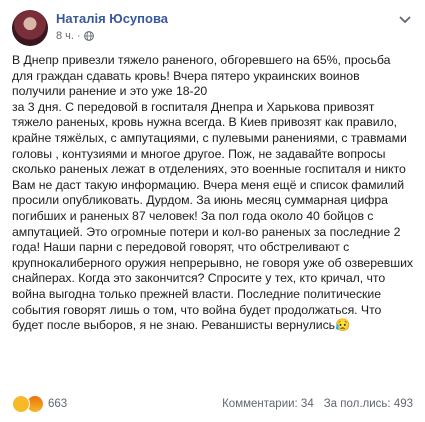  I want to click on post-stats: Комментарии: 34 За пол.лись: 493, so click(317, 404).